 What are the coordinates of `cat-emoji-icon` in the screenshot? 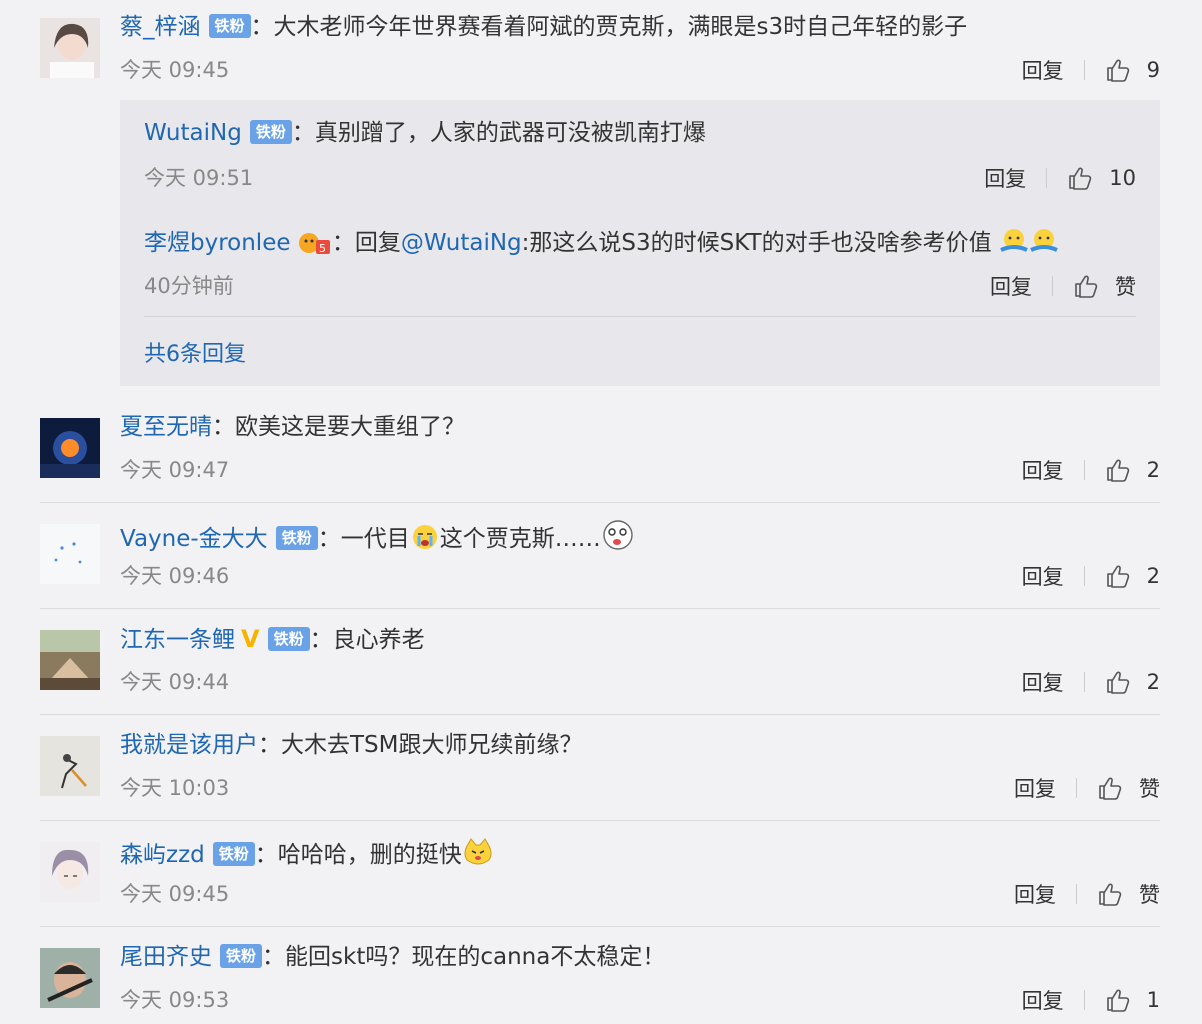 It's located at (478, 851).